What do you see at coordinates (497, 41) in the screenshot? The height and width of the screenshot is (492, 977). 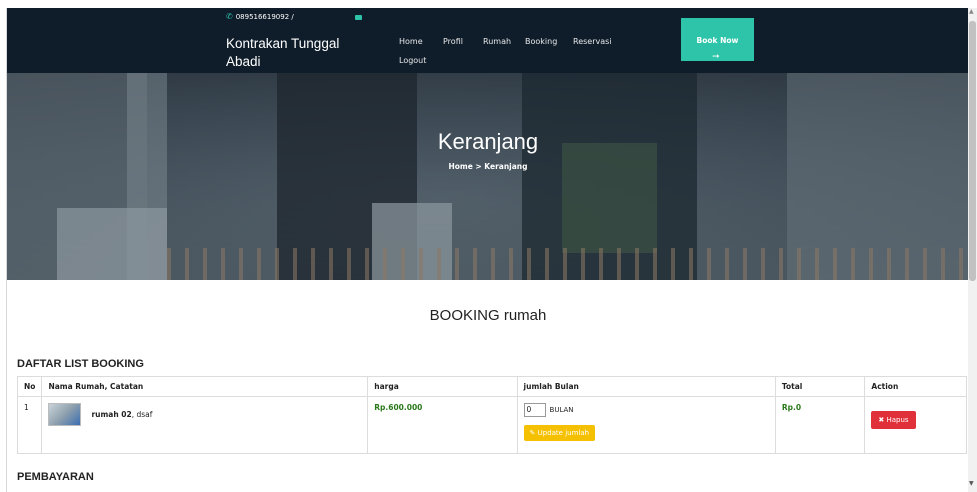 I see `nav-rumah: Rumah` at bounding box center [497, 41].